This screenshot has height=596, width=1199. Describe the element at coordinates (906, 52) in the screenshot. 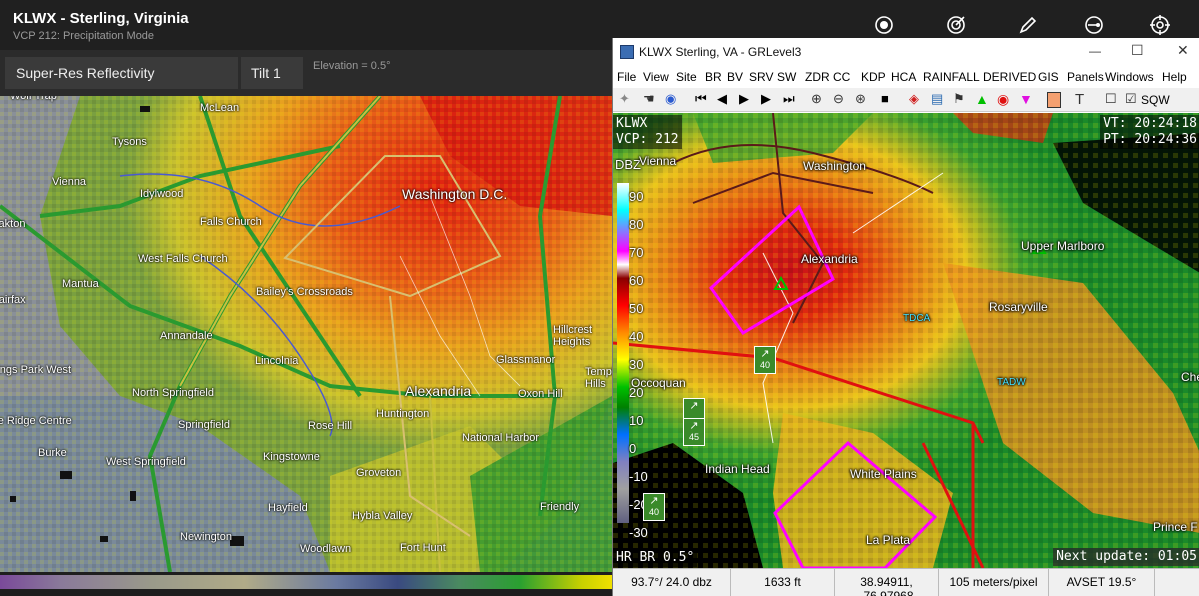

I see `window-titlebar: KLWX Sterling, VA - GRLevel3 — ☐ ✕` at that location.